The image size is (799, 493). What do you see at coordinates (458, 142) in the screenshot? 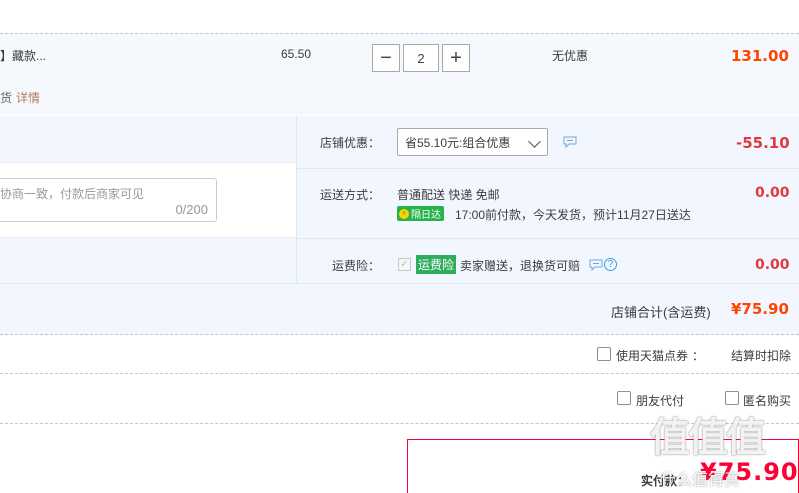
I see `shop-discount-selected: 省55.10元:组合优惠` at bounding box center [458, 142].